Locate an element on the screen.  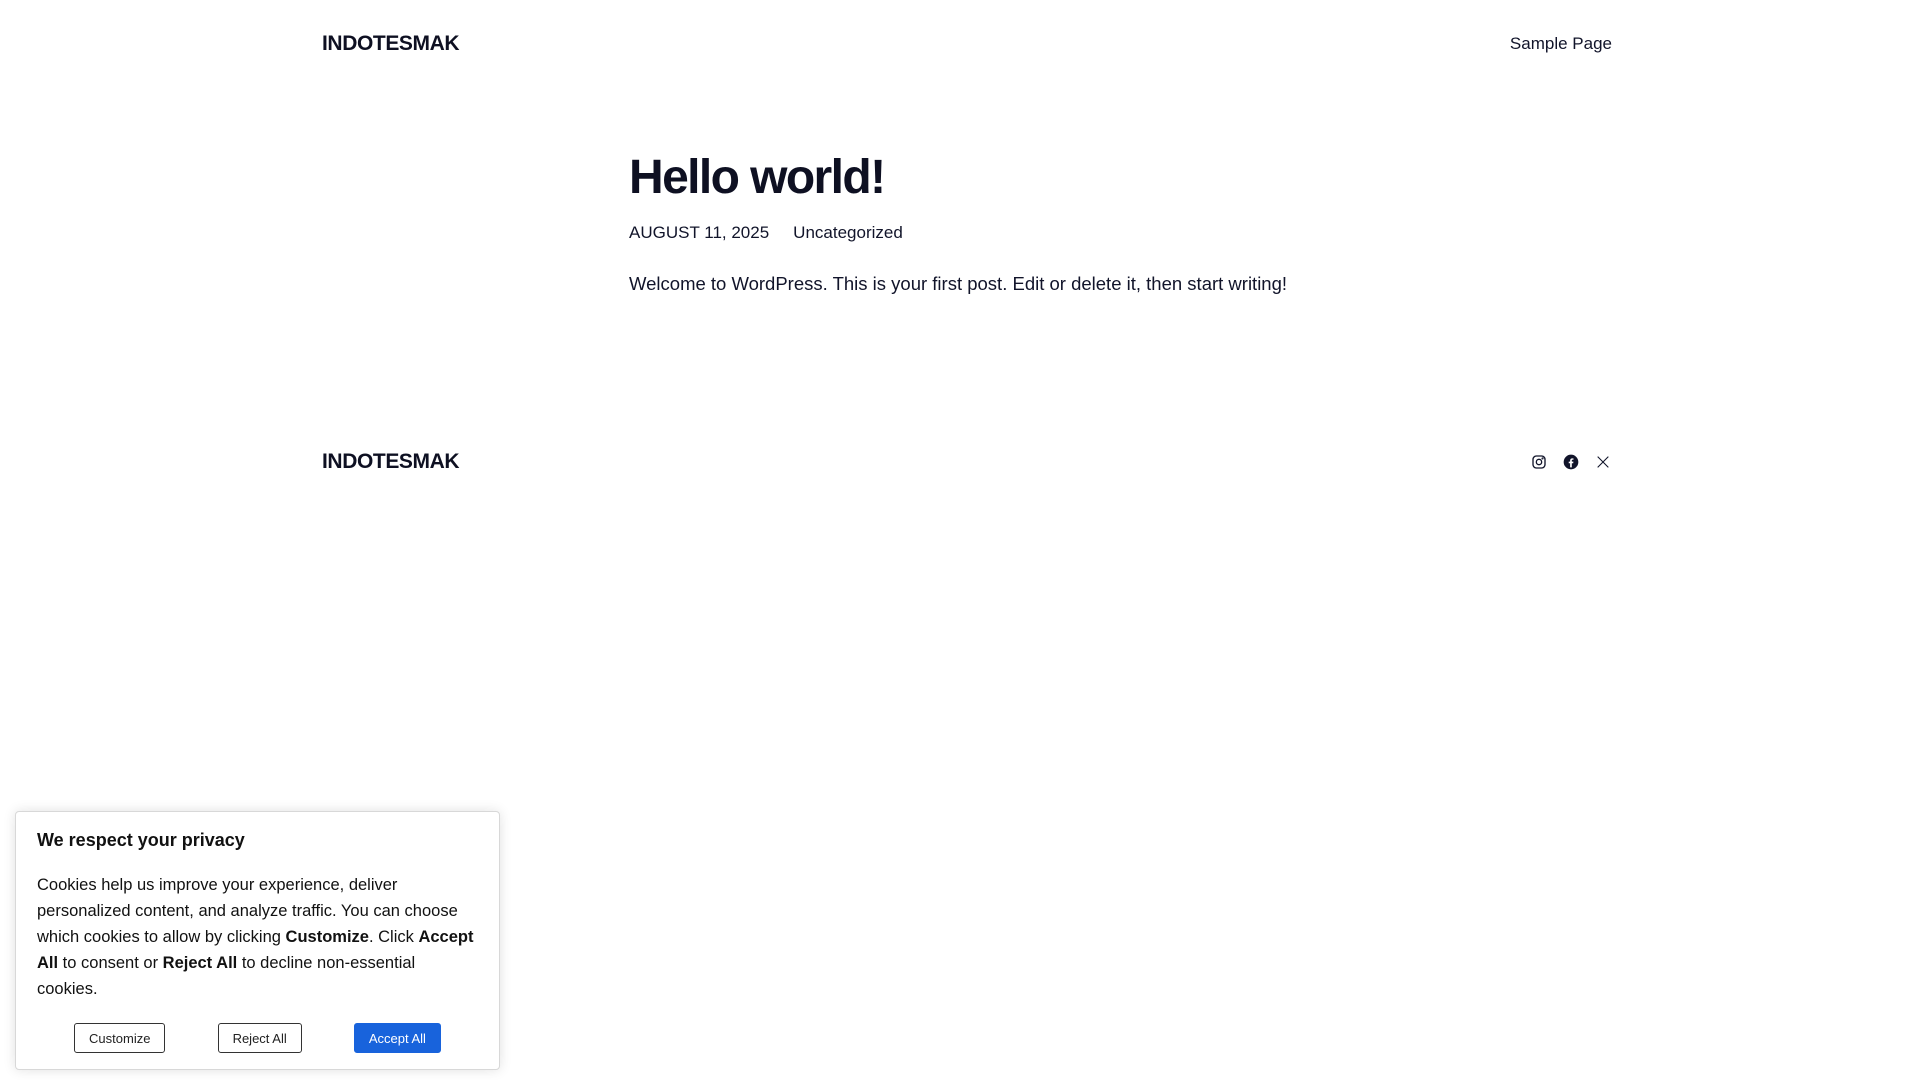
instagram-icon is located at coordinates (1539, 462).